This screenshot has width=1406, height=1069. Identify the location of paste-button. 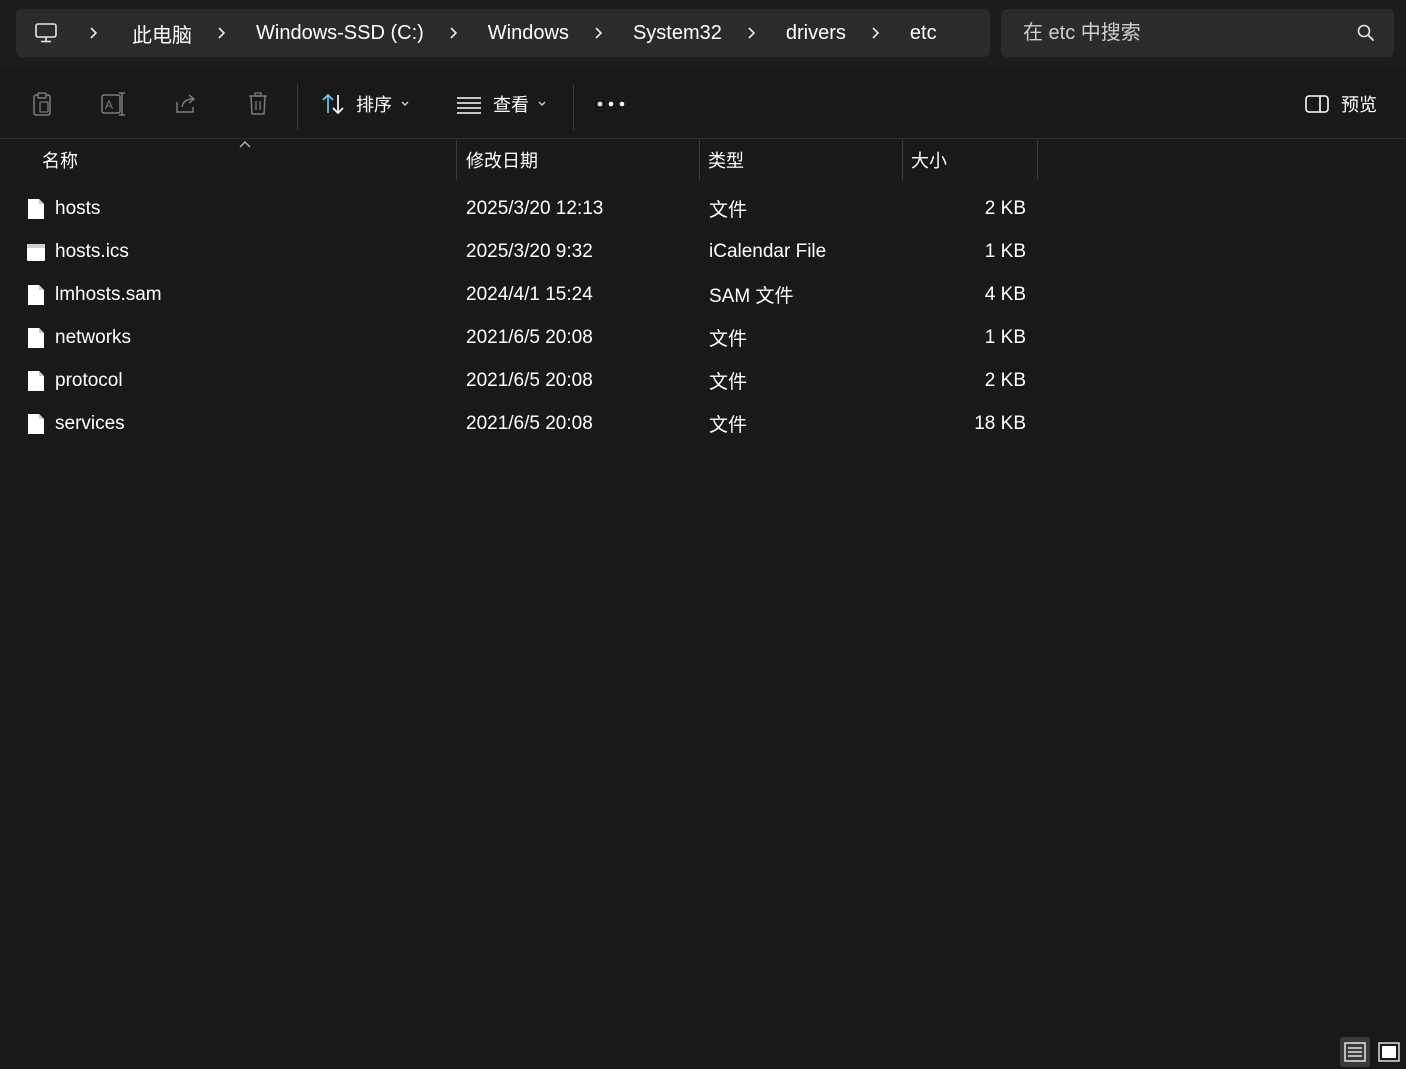
(42, 104).